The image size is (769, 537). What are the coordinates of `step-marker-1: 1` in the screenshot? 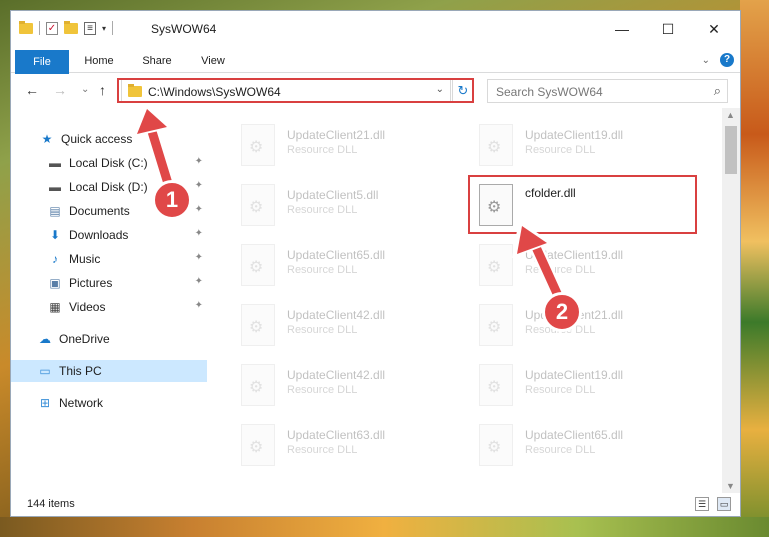 It's located at (172, 200).